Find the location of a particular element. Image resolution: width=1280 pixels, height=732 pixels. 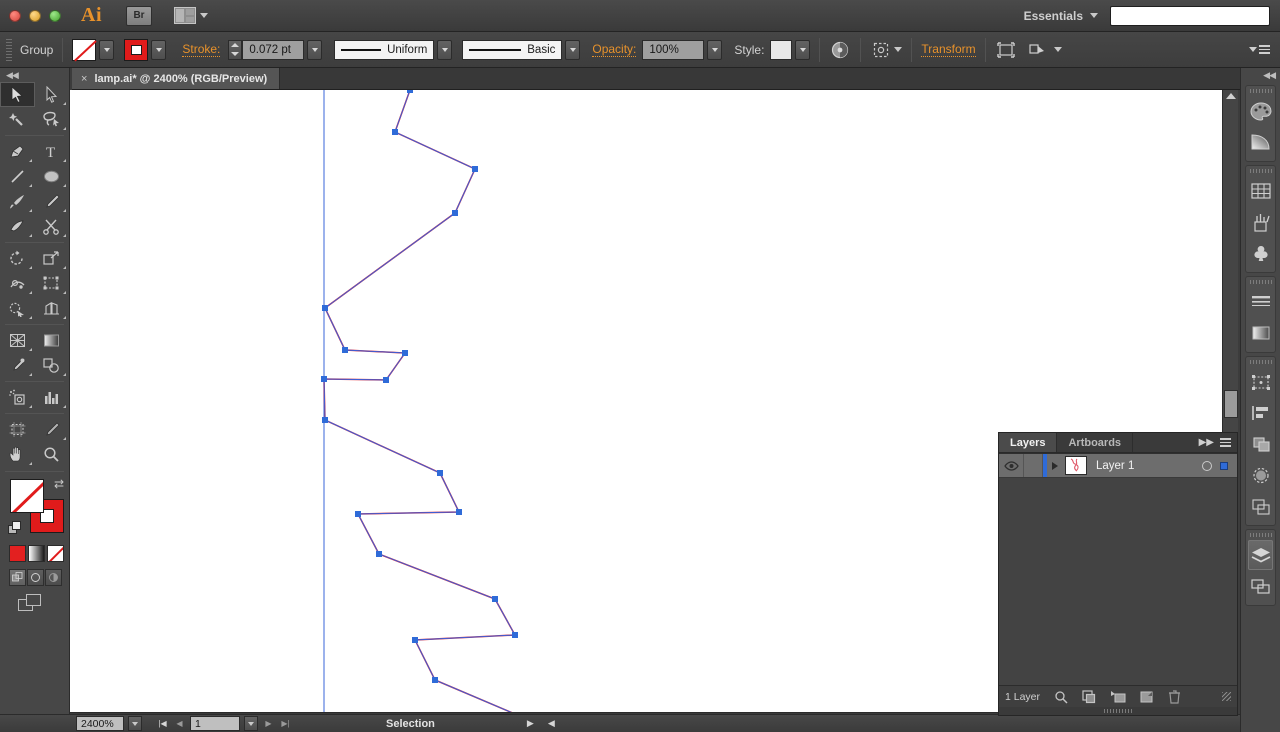

select-similar-icon is located at coordinates (881, 50).